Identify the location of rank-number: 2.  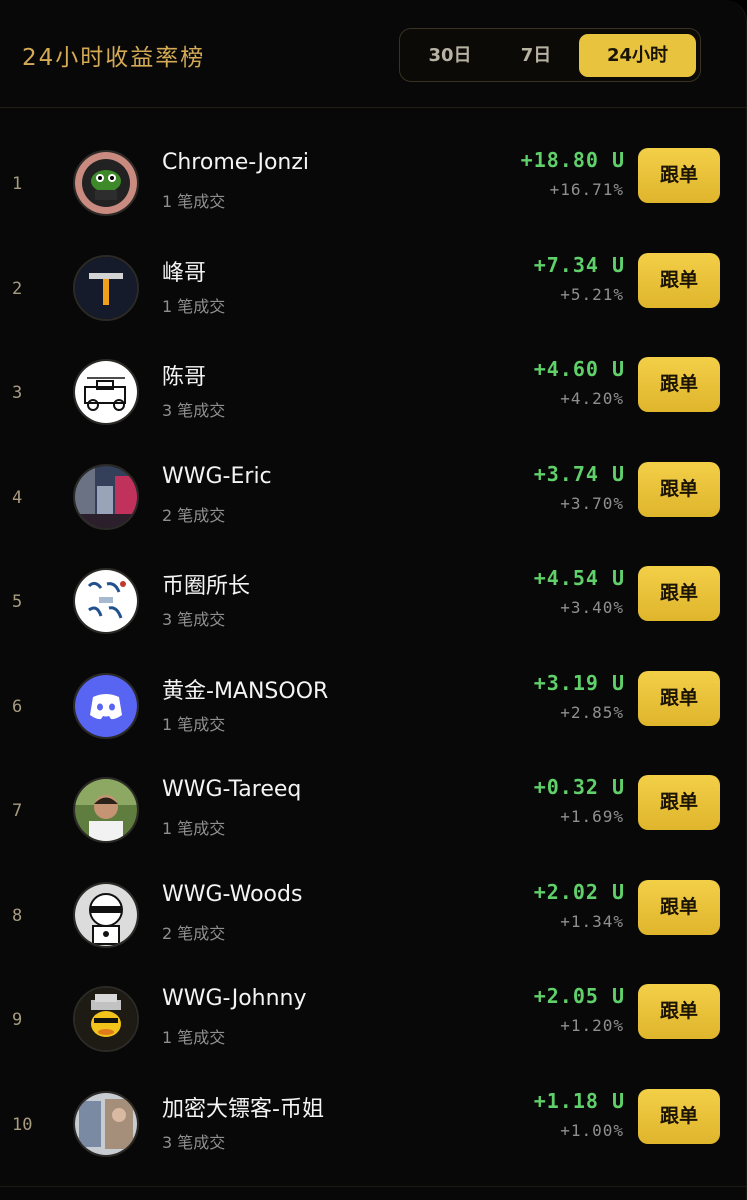
(17, 288).